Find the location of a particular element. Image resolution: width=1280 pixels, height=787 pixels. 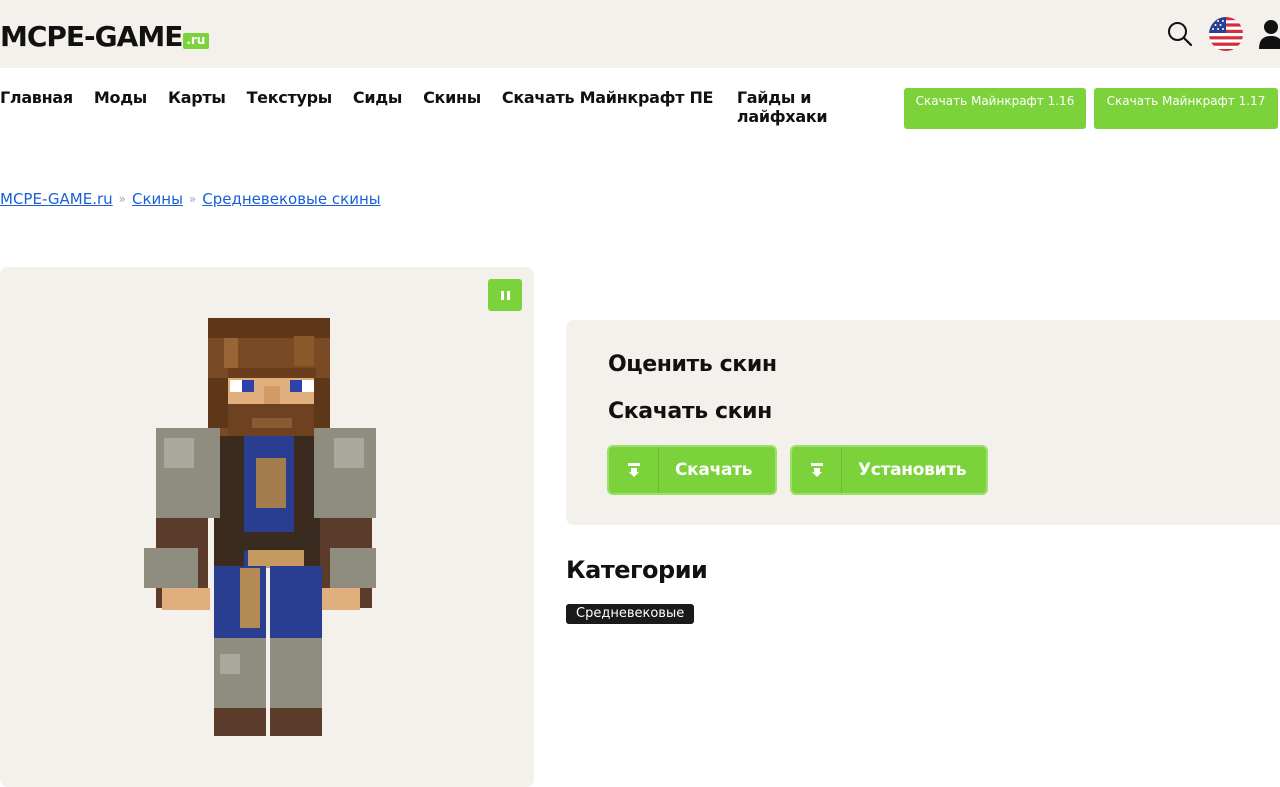

nav-item-download-pe: Скачать Майнкрафт ПЕ is located at coordinates (608, 97).